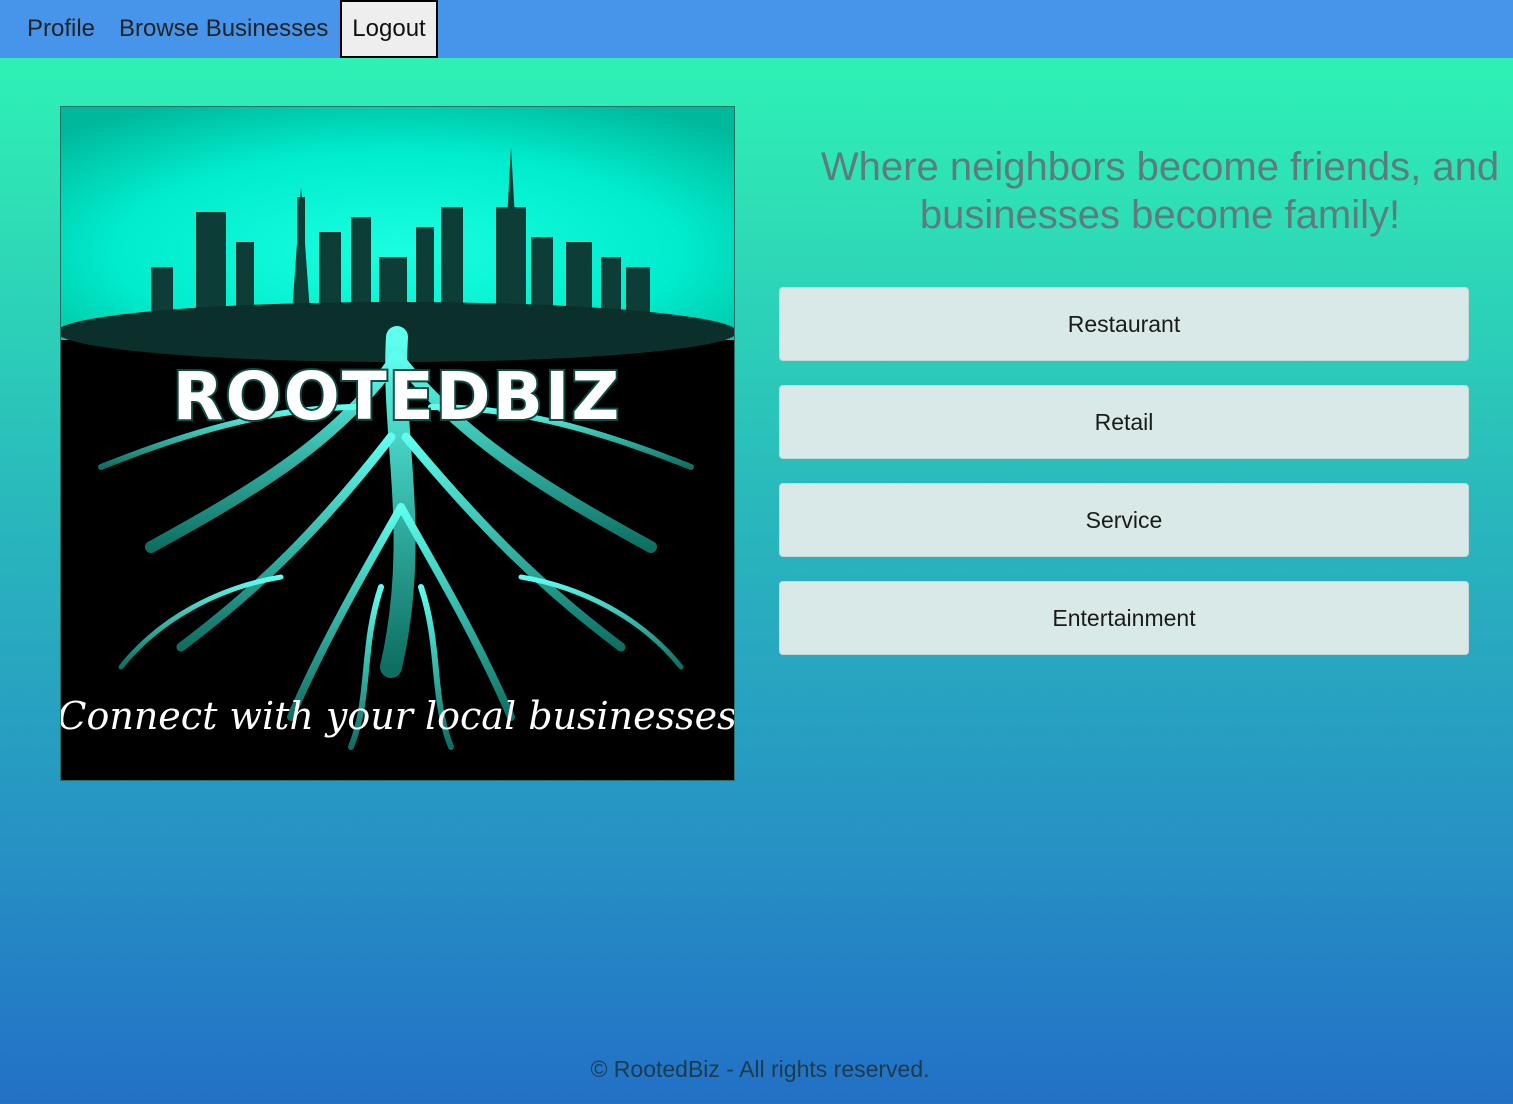 This screenshot has height=1104, width=1513. What do you see at coordinates (1124, 618) in the screenshot?
I see `category-button-entertainment: Entertainment` at bounding box center [1124, 618].